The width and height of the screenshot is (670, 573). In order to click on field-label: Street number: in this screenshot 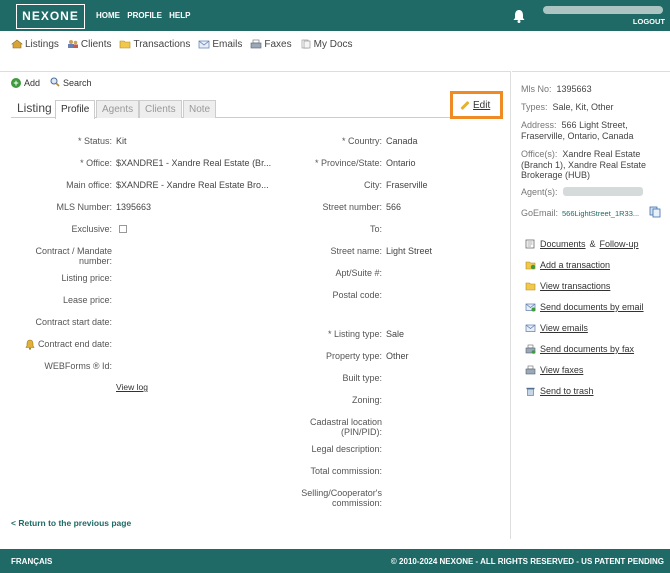, I will do `click(352, 207)`.